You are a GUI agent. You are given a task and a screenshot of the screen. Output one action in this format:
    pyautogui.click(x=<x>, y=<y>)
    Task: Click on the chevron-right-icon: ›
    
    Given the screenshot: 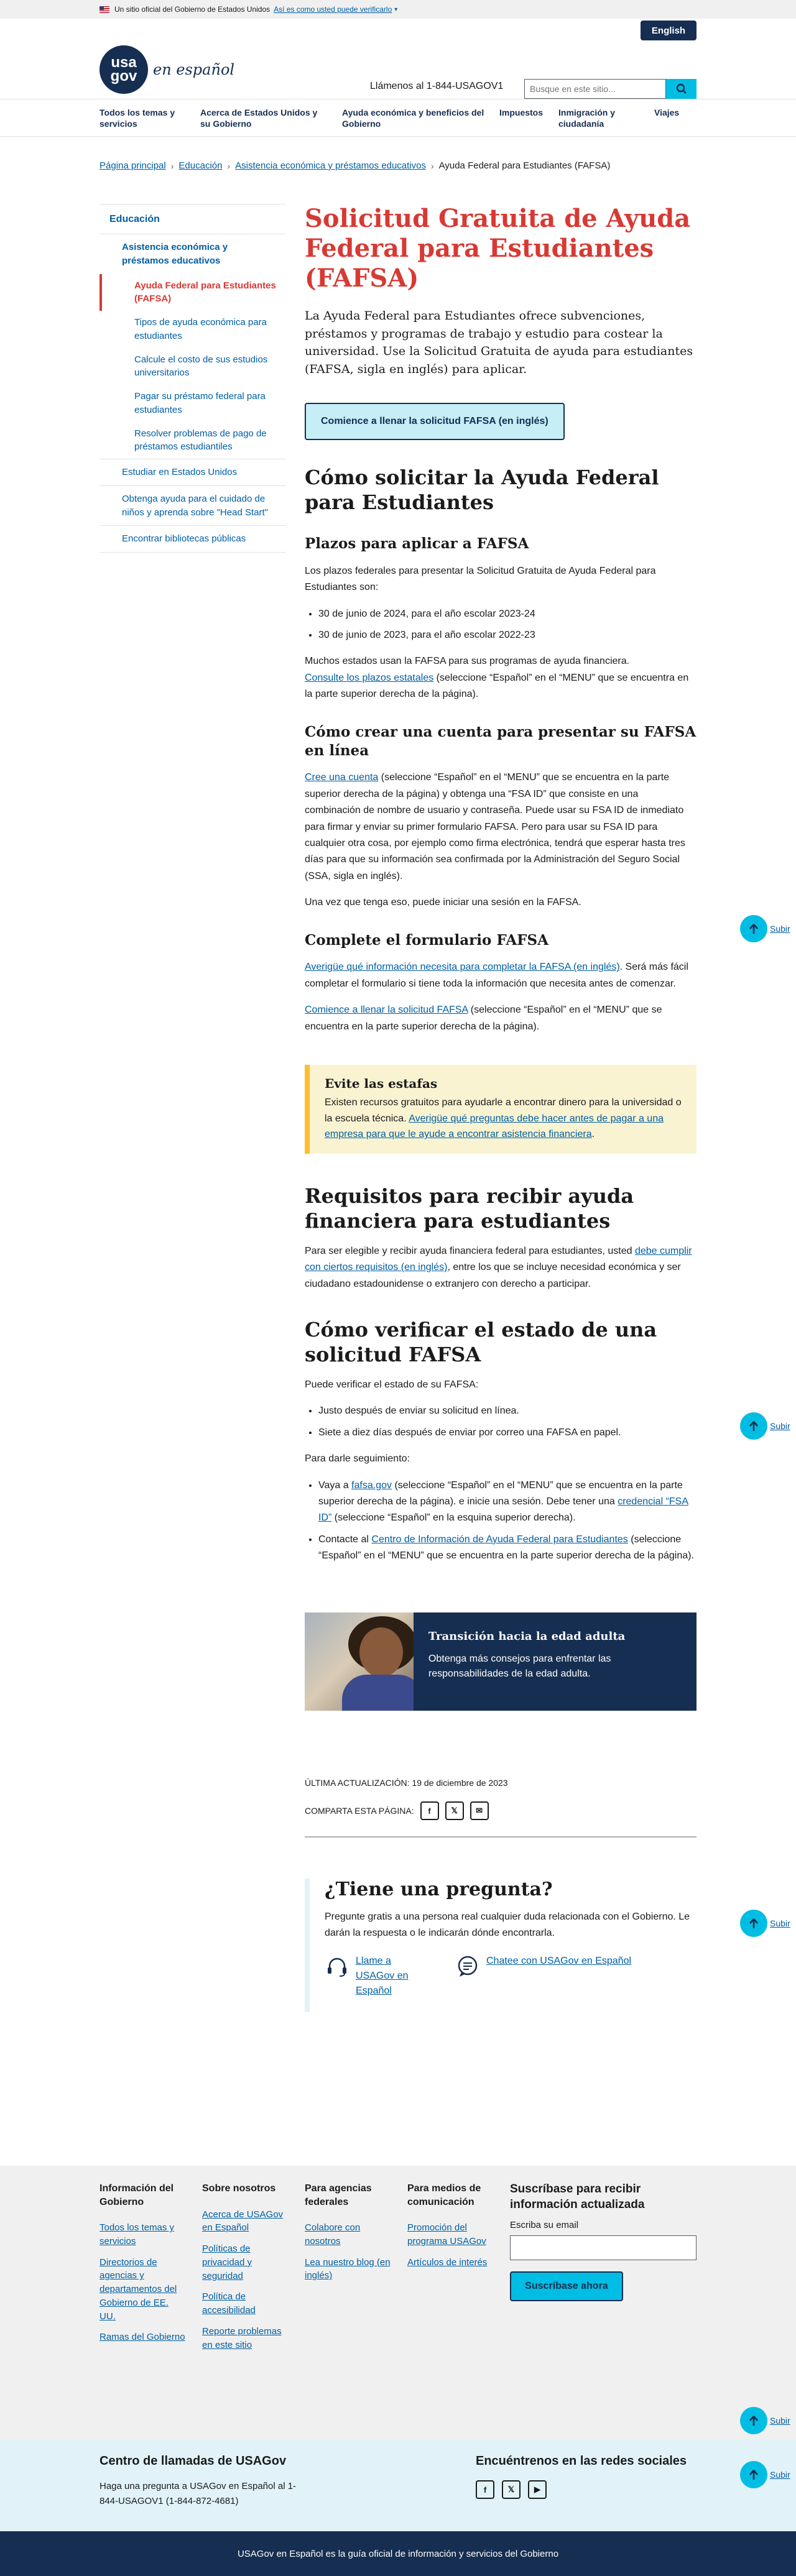 What is the action you would take?
    pyautogui.click(x=172, y=165)
    